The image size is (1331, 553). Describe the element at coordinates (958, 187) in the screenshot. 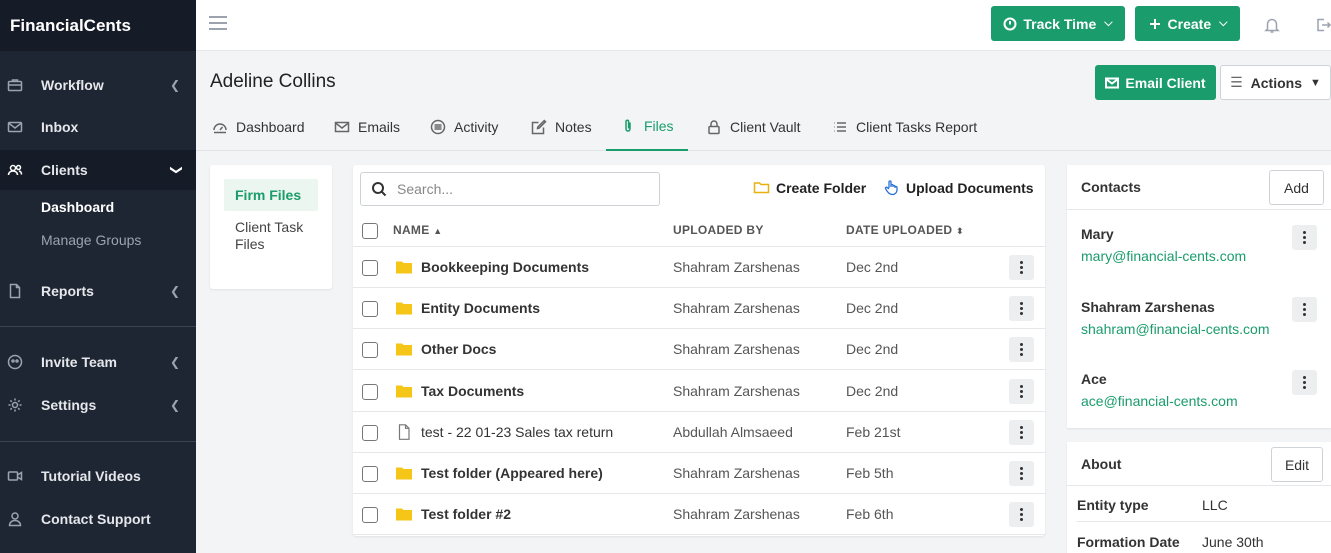

I see `upload-documents-button: Upload Documents` at that location.